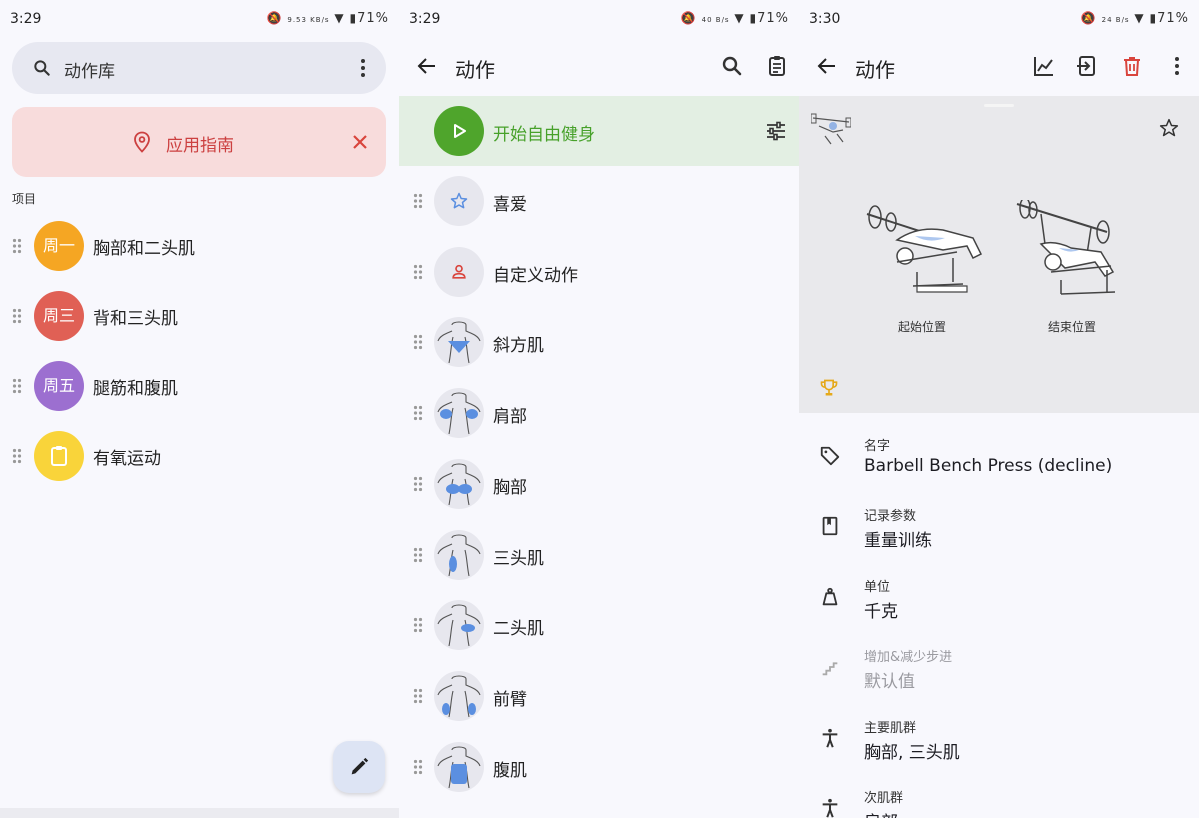  What do you see at coordinates (599, 201) in the screenshot?
I see `category-item: 喜爱` at bounding box center [599, 201].